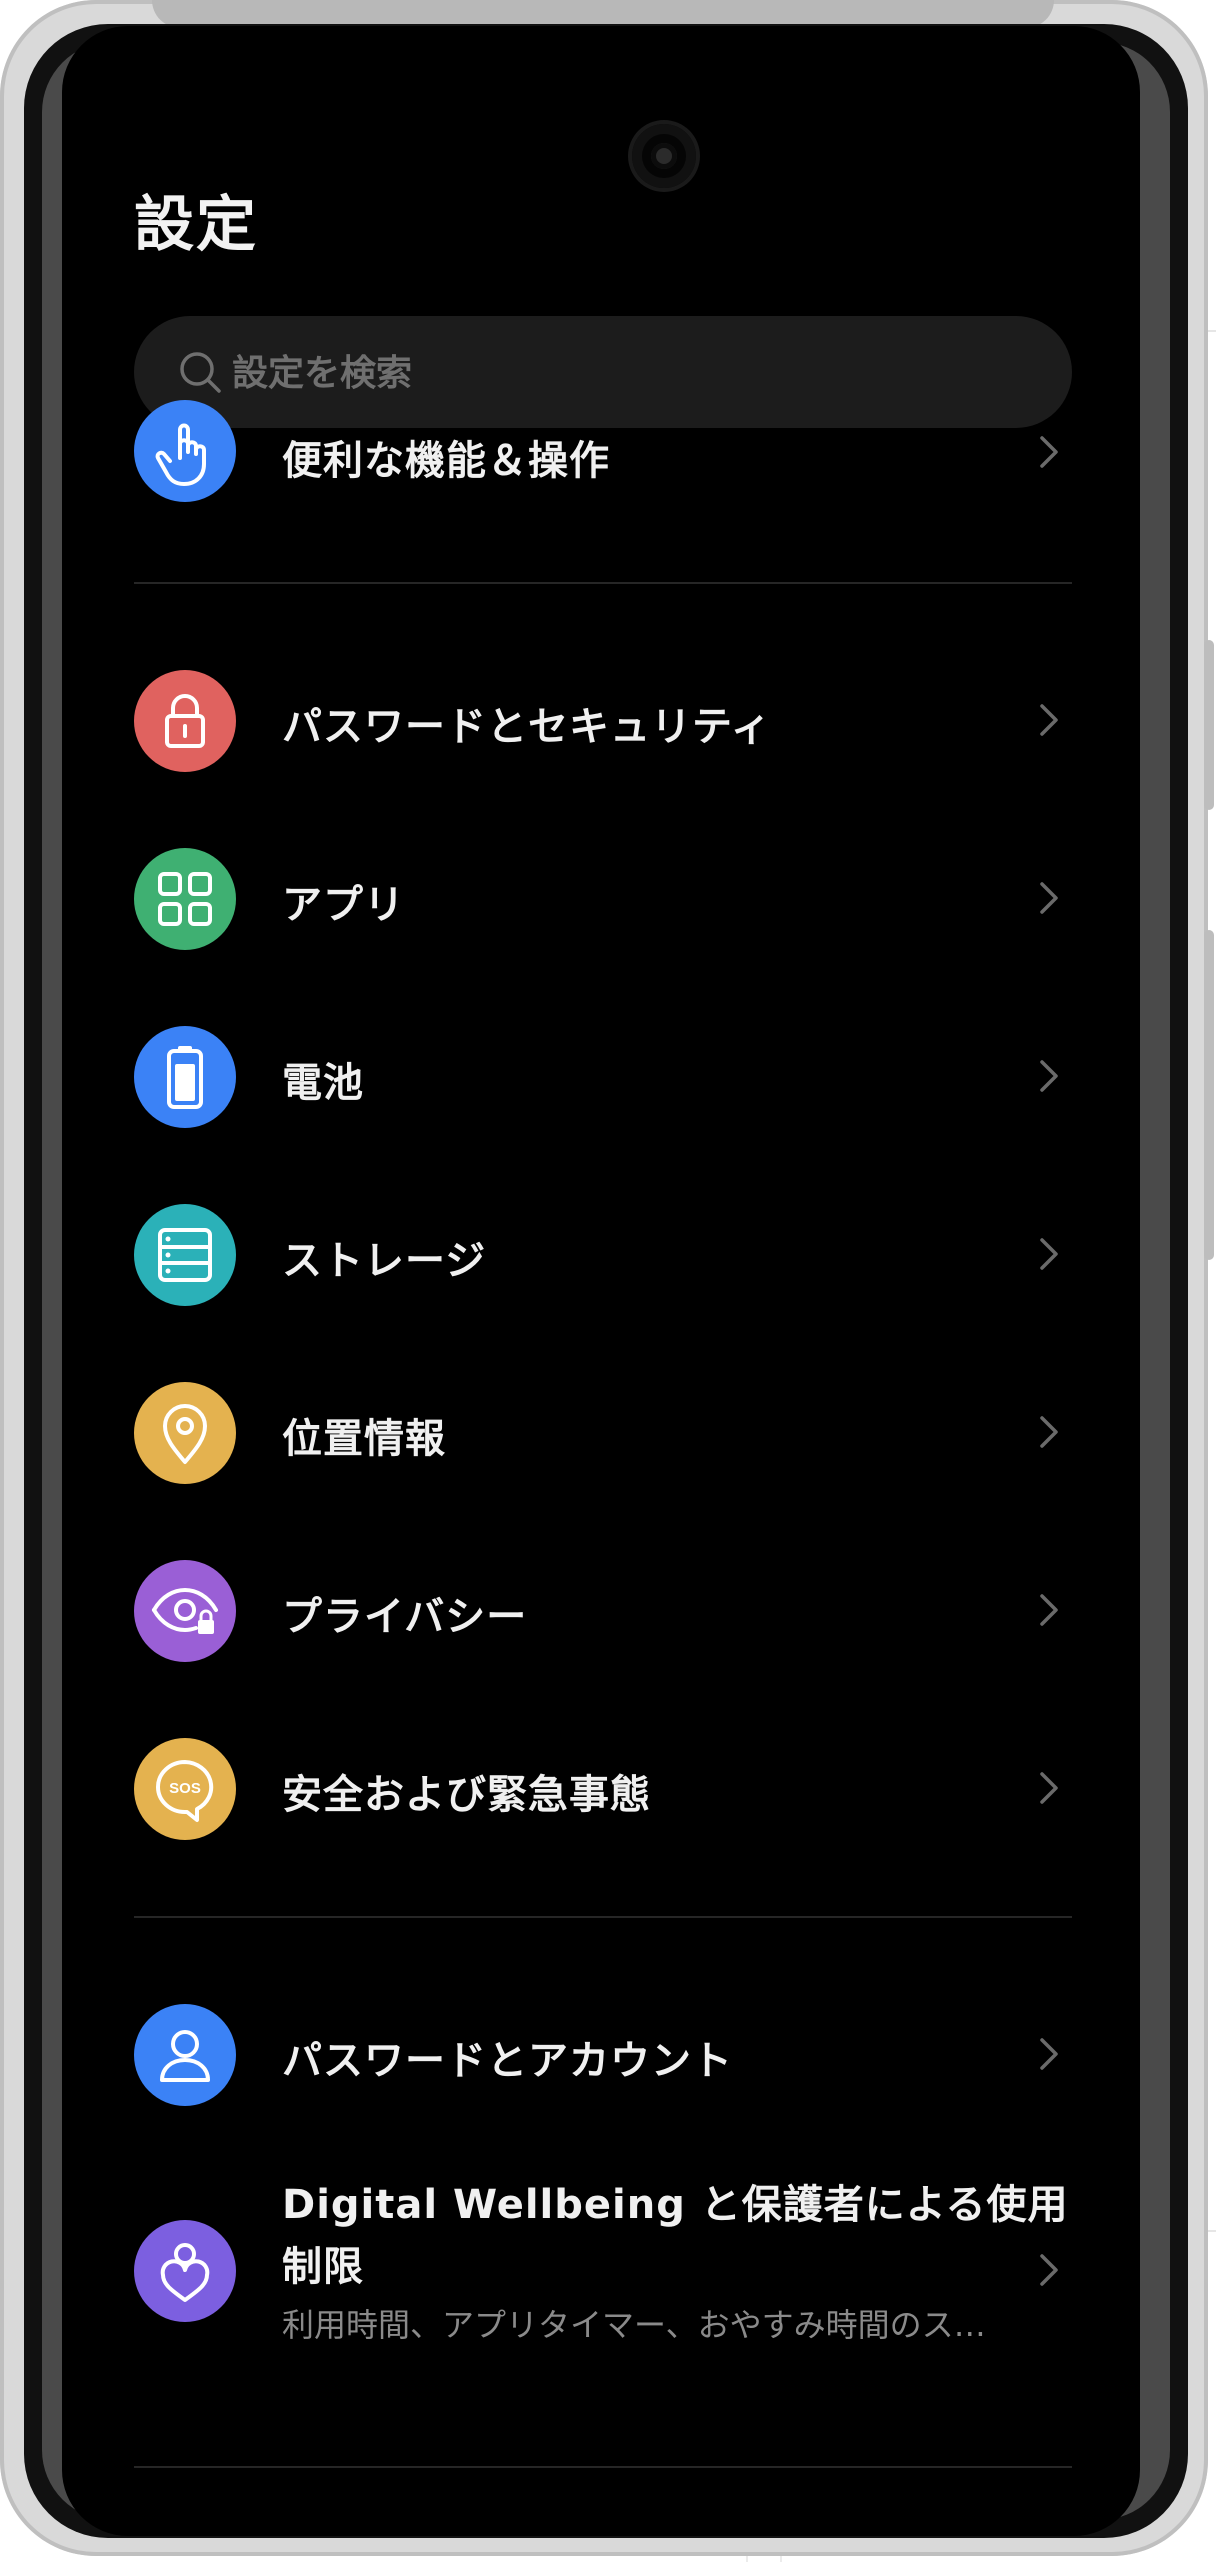  I want to click on battery-icon, so click(185, 1077).